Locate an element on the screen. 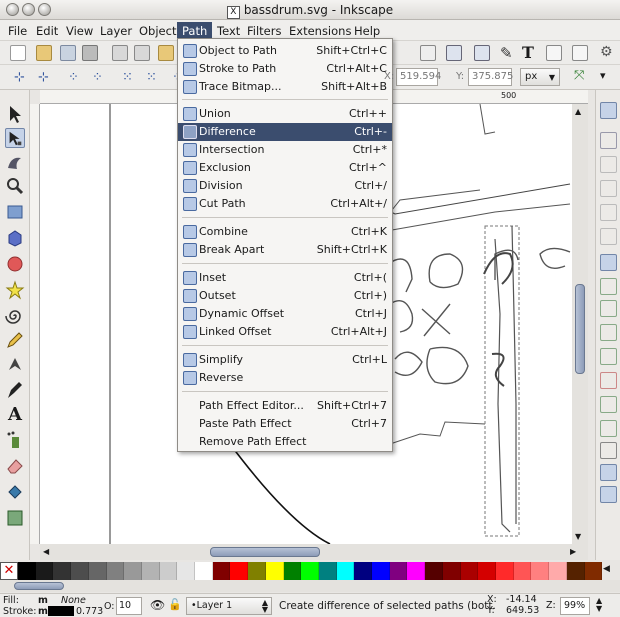 Image resolution: width=620 pixels, height=617 pixels. break-path-icon: ⁘ is located at coordinates (97, 77).